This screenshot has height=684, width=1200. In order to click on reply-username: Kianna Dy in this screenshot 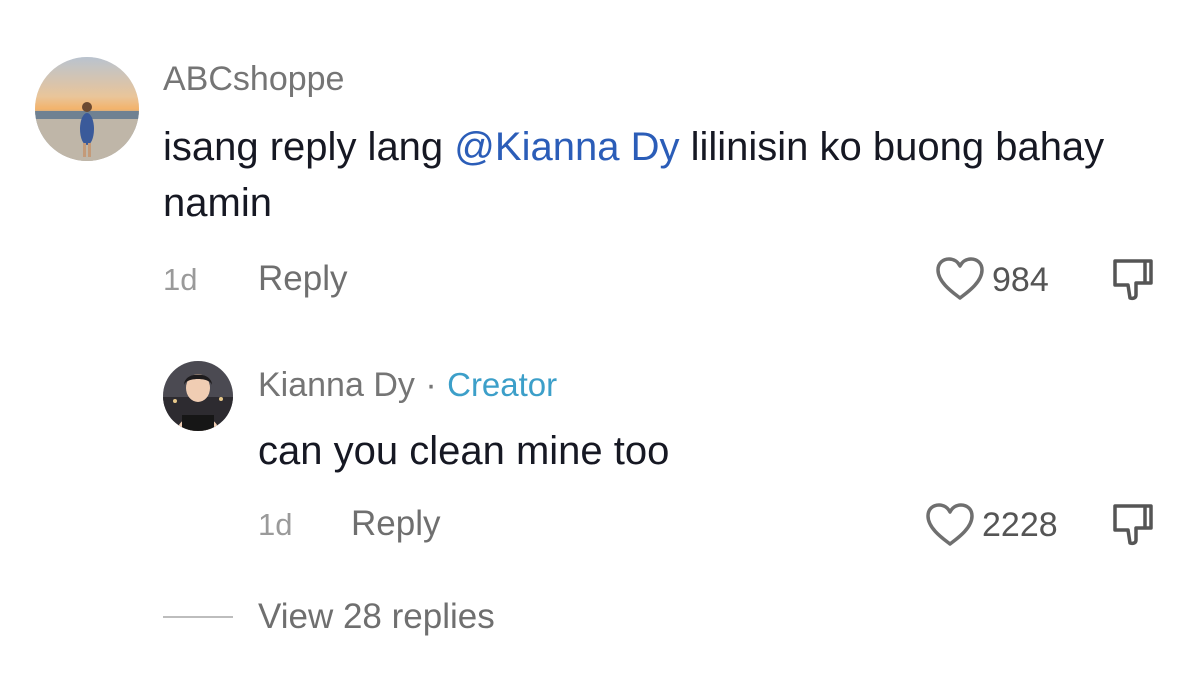, I will do `click(336, 385)`.